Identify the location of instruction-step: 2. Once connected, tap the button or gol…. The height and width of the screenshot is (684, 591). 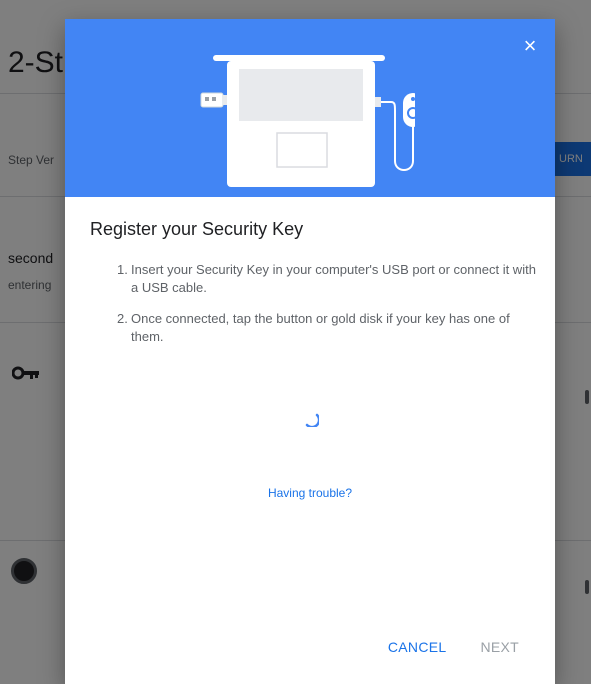
(327, 328).